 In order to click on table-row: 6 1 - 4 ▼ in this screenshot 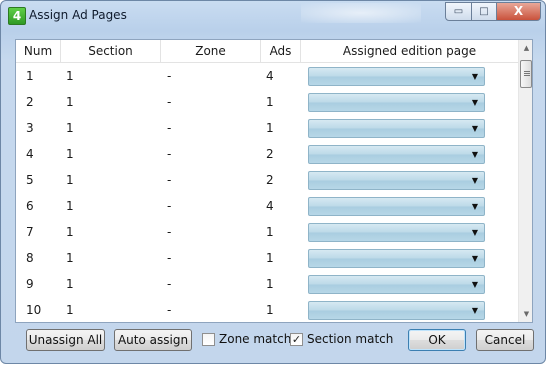, I will do `click(267, 206)`.